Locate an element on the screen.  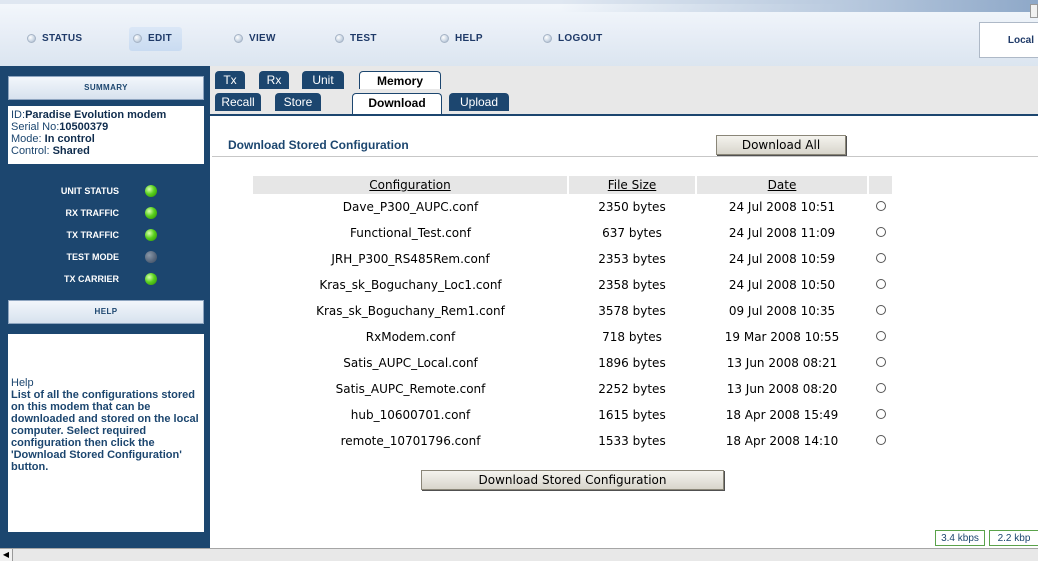
download-all-button: Download All is located at coordinates (781, 145).